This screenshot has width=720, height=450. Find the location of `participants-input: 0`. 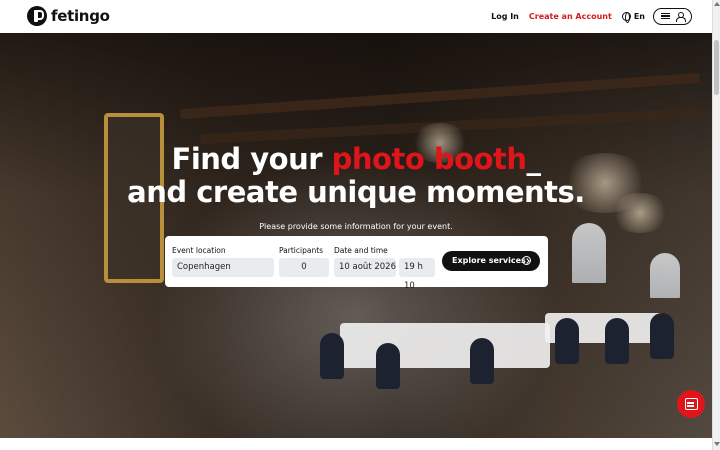

participants-input: 0 is located at coordinates (304, 267).